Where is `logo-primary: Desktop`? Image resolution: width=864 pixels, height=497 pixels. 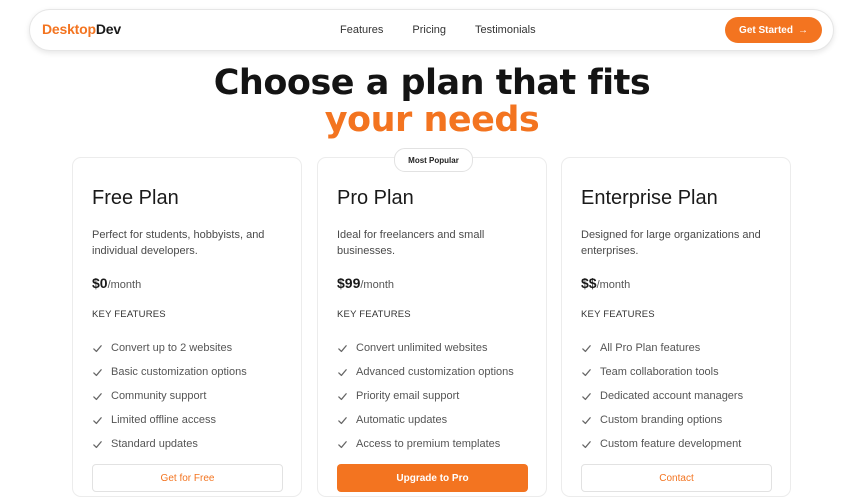 logo-primary: Desktop is located at coordinates (69, 29).